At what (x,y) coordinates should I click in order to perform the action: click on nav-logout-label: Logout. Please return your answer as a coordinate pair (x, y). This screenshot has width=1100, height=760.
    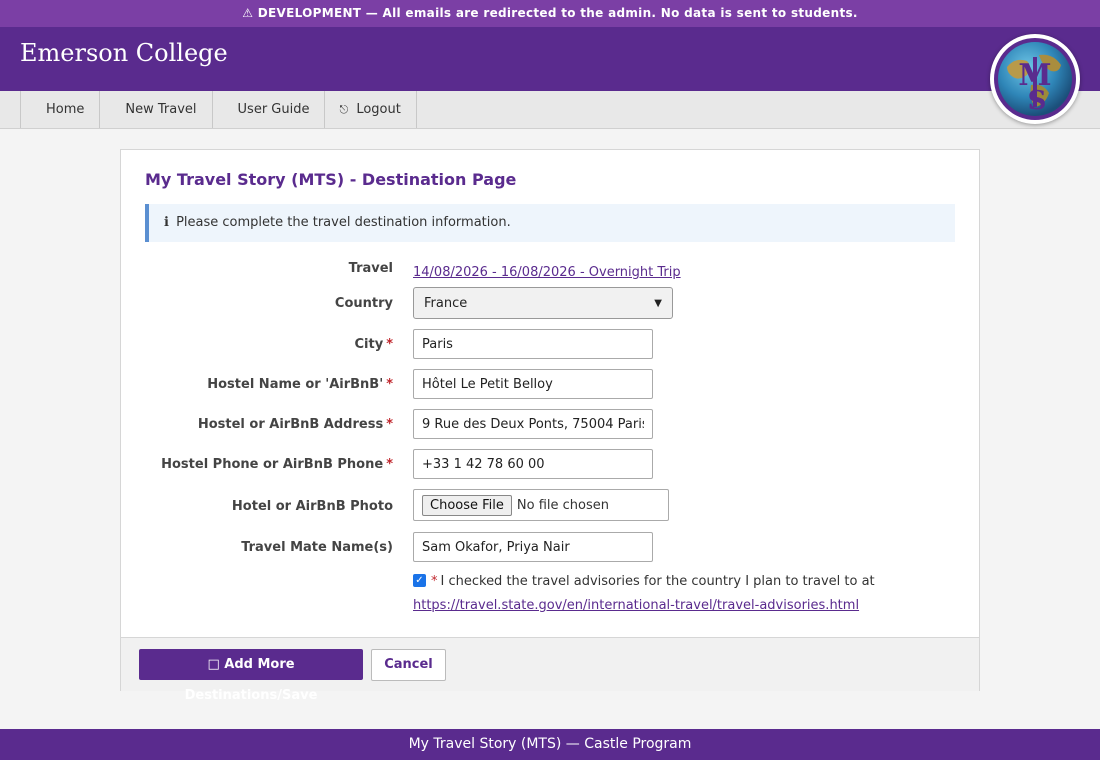
    Looking at the image, I should click on (378, 109).